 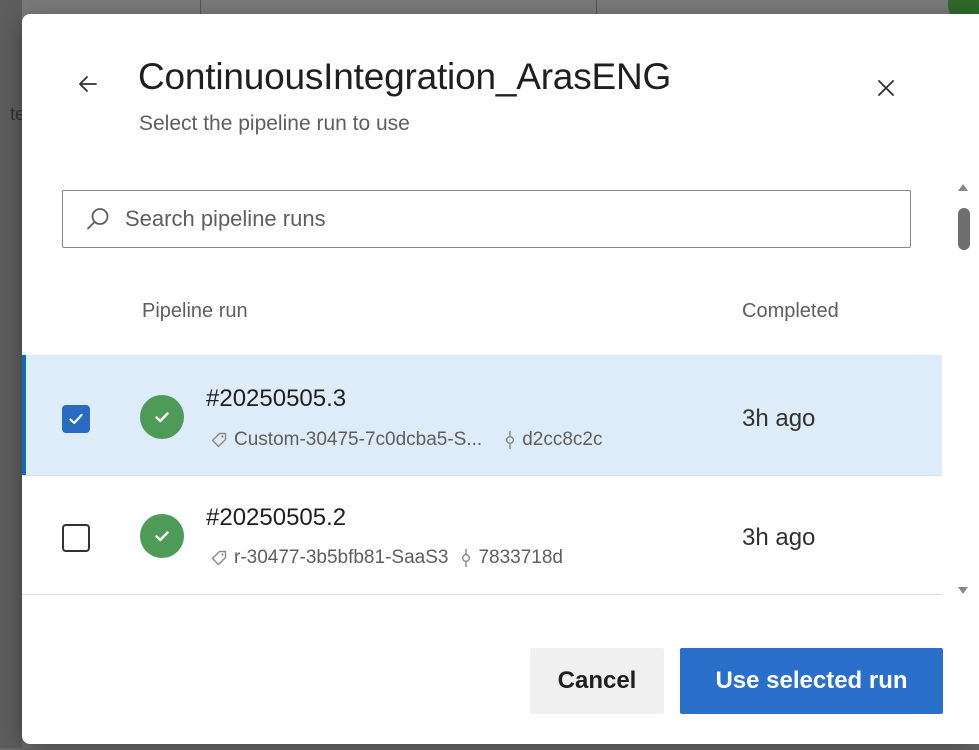 What do you see at coordinates (405, 76) in the screenshot?
I see `dialog-title: ContinuousIntegration_ArasENG` at bounding box center [405, 76].